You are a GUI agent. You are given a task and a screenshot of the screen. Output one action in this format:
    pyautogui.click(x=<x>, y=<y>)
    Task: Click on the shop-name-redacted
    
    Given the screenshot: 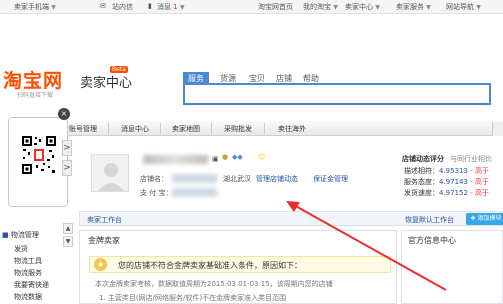 What is the action you would take?
    pyautogui.click(x=194, y=178)
    